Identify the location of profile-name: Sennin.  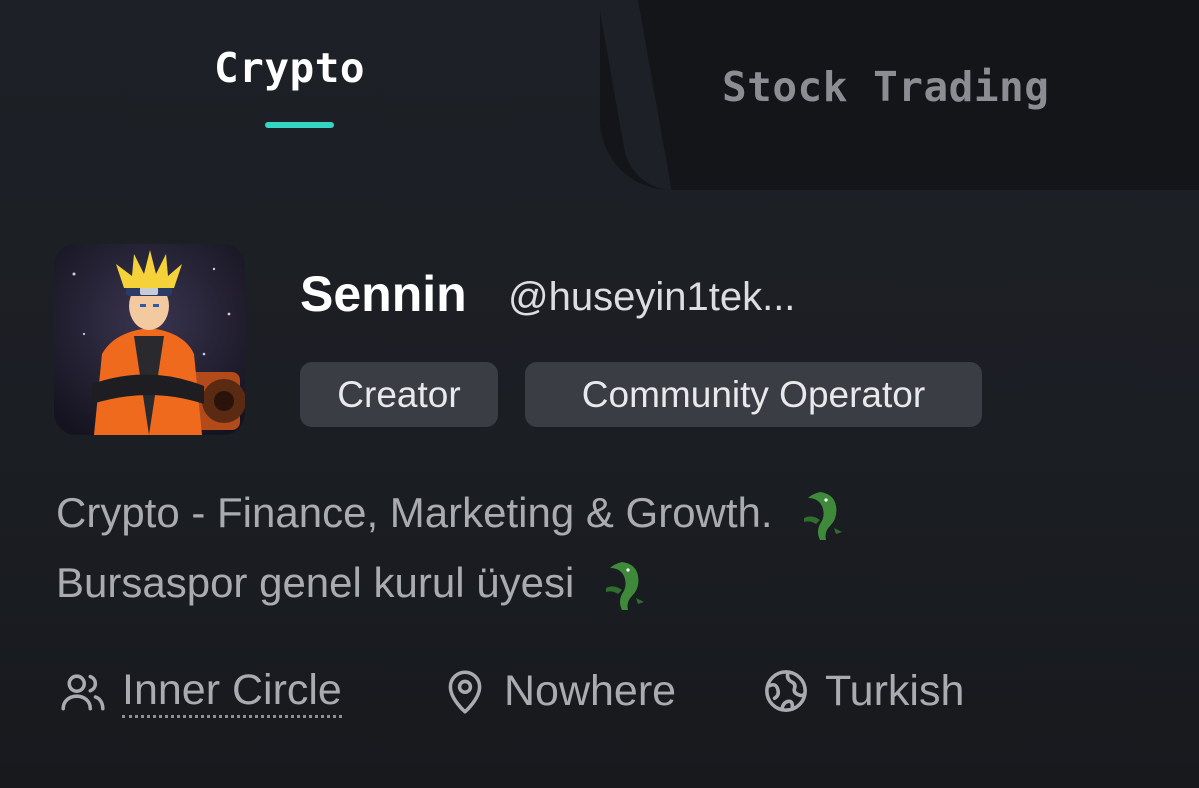
(383, 294).